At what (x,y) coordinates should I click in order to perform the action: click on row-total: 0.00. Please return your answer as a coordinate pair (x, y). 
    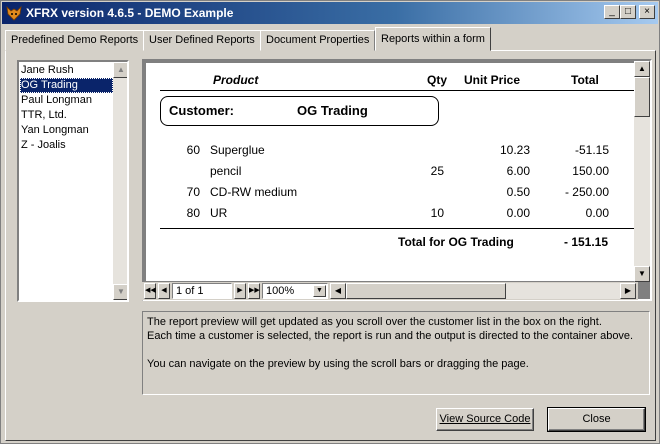
    Looking at the image, I should click on (597, 213).